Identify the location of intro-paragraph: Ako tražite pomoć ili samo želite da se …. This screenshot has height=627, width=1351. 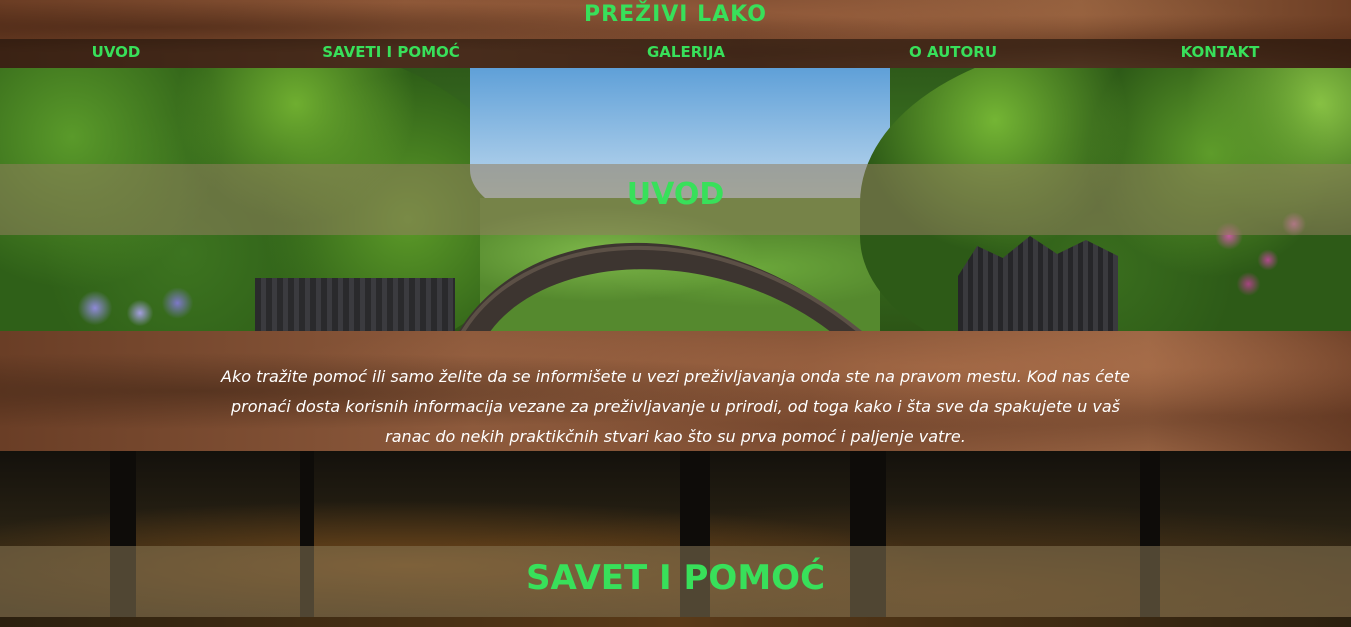
(675, 406).